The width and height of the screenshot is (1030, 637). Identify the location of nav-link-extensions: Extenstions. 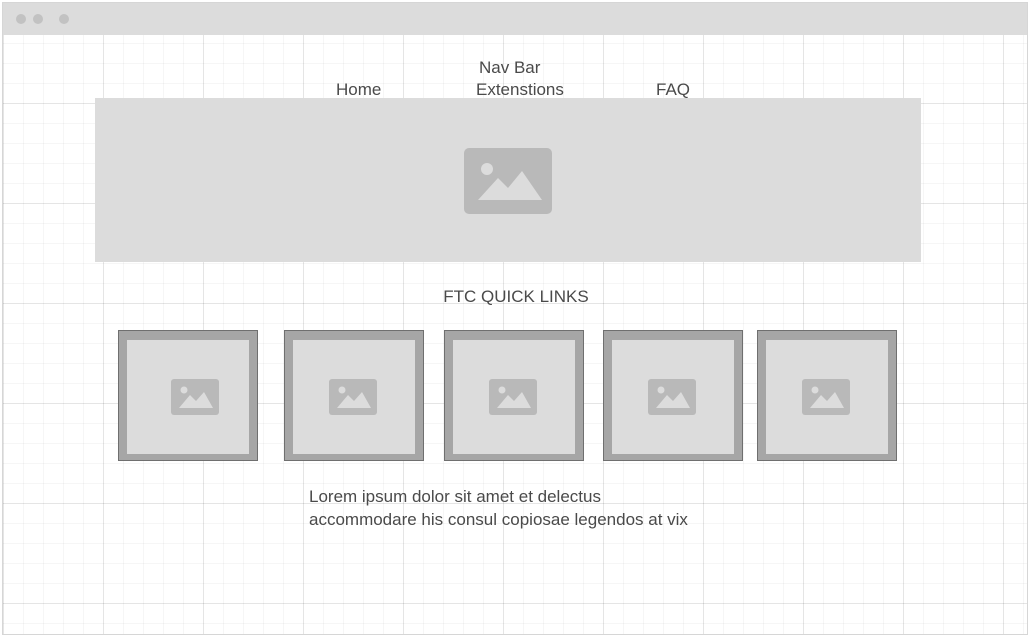
(520, 90).